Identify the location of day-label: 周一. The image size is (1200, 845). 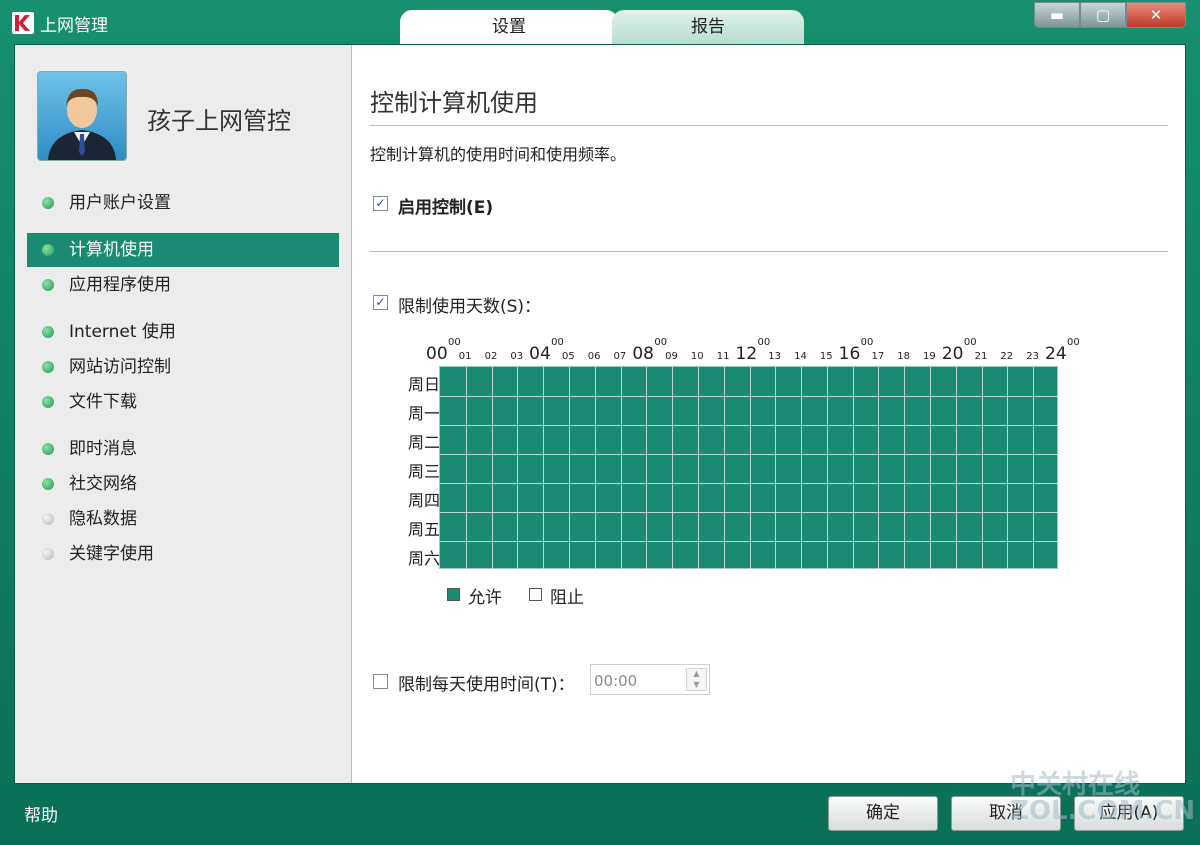
(423, 413).